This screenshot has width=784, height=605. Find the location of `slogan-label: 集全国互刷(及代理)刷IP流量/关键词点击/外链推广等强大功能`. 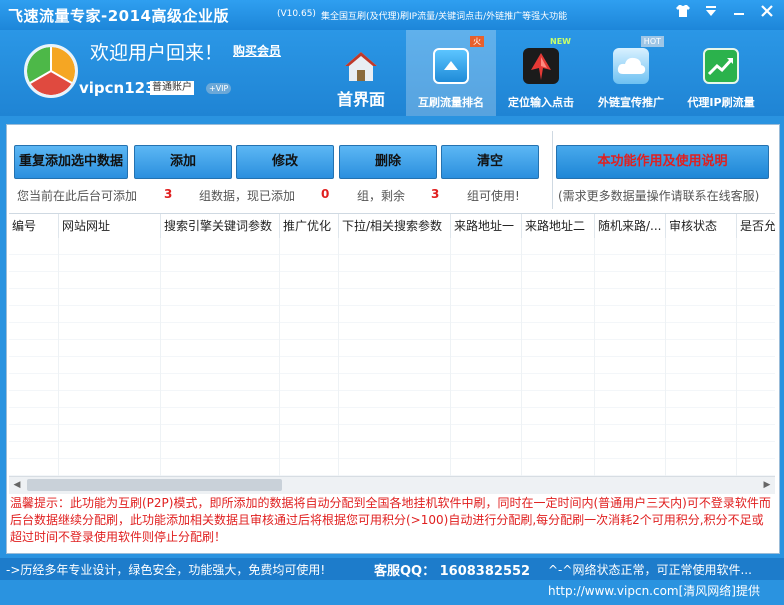

slogan-label: 集全国互刷(及代理)刷IP流量/关键词点击/外链推广等强大功能 is located at coordinates (444, 17).